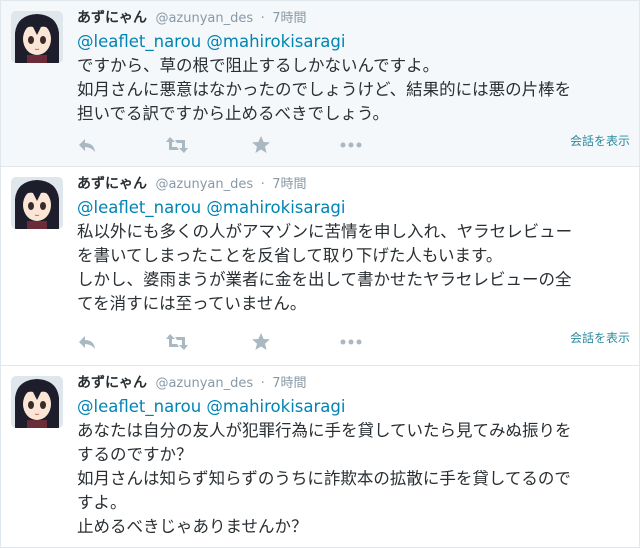 The height and width of the screenshot is (548, 640). What do you see at coordinates (102, 502) in the screenshot?
I see `text-line: すよ。` at bounding box center [102, 502].